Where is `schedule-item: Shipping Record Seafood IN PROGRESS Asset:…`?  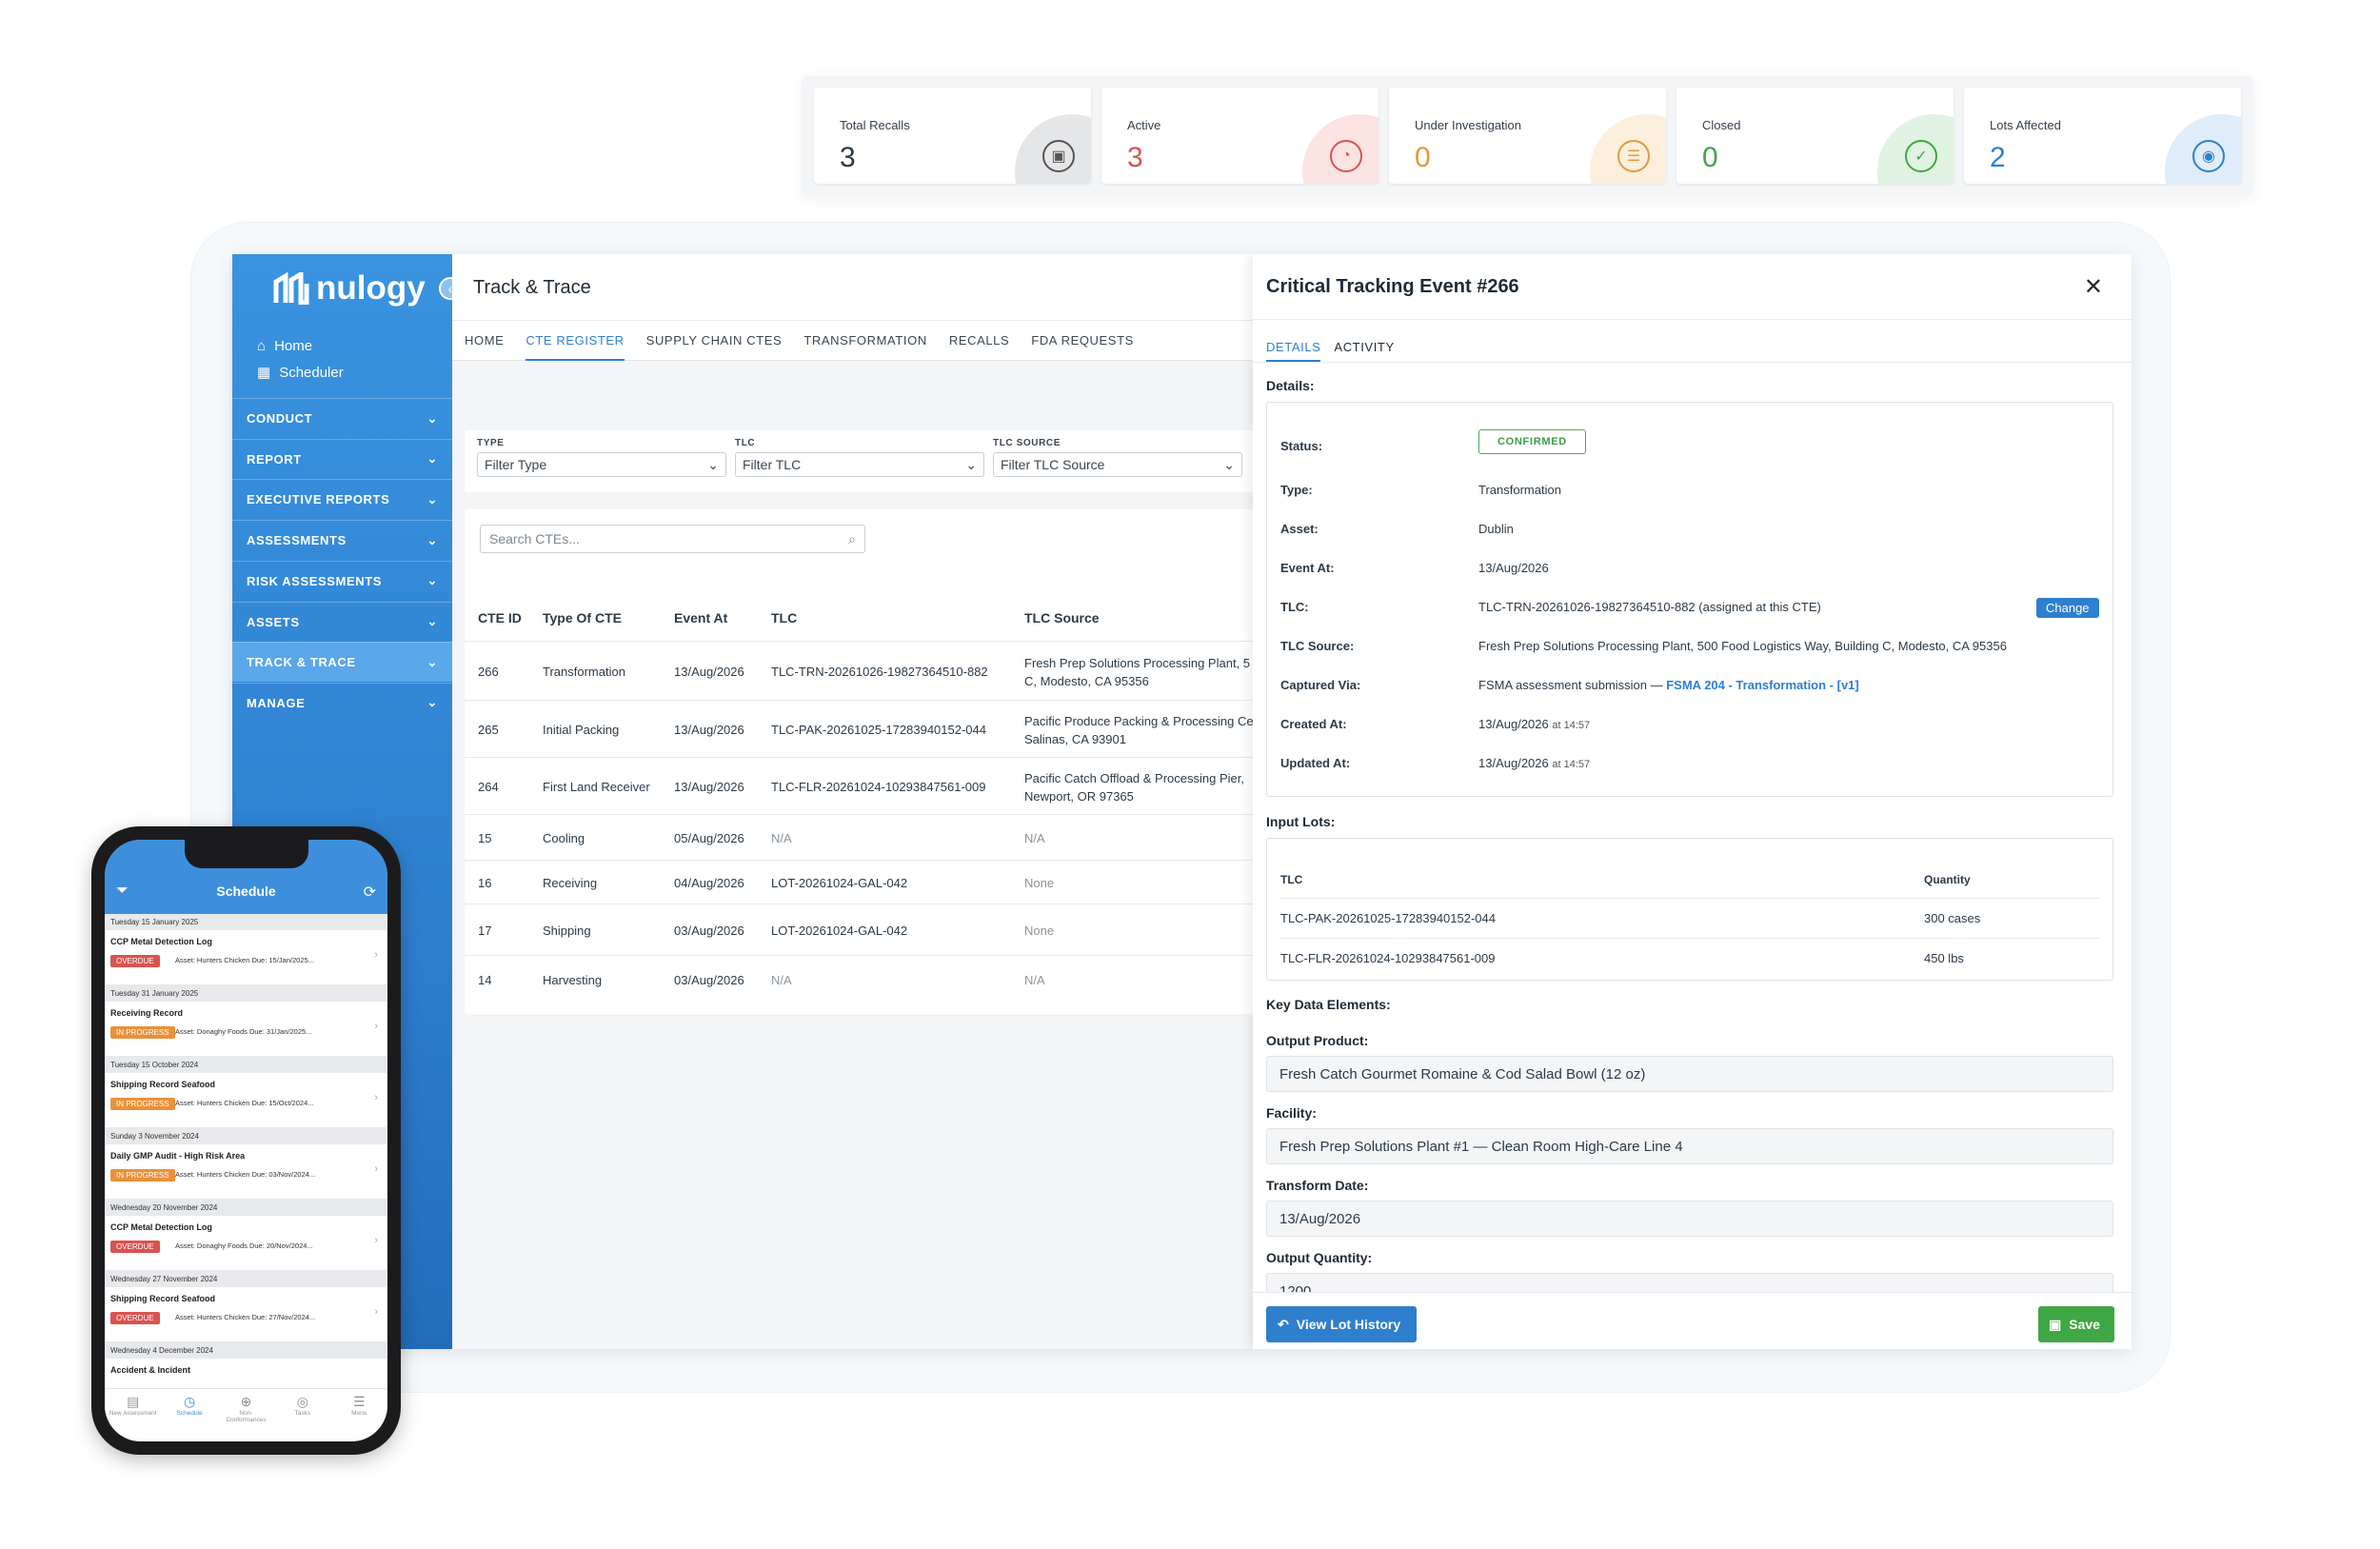 schedule-item: Shipping Record Seafood IN PROGRESS Asset:… is located at coordinates (246, 1100).